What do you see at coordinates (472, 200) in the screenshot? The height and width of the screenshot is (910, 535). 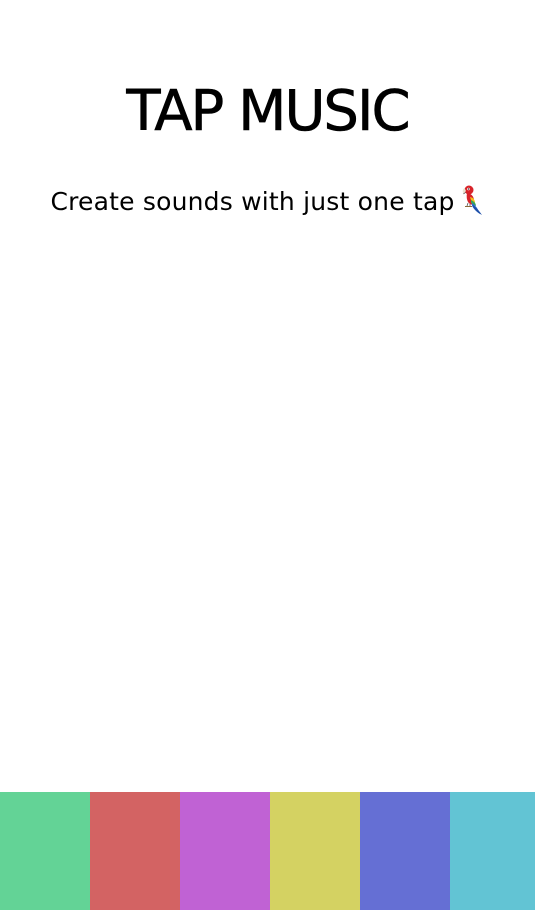 I see `parrot-icon` at bounding box center [472, 200].